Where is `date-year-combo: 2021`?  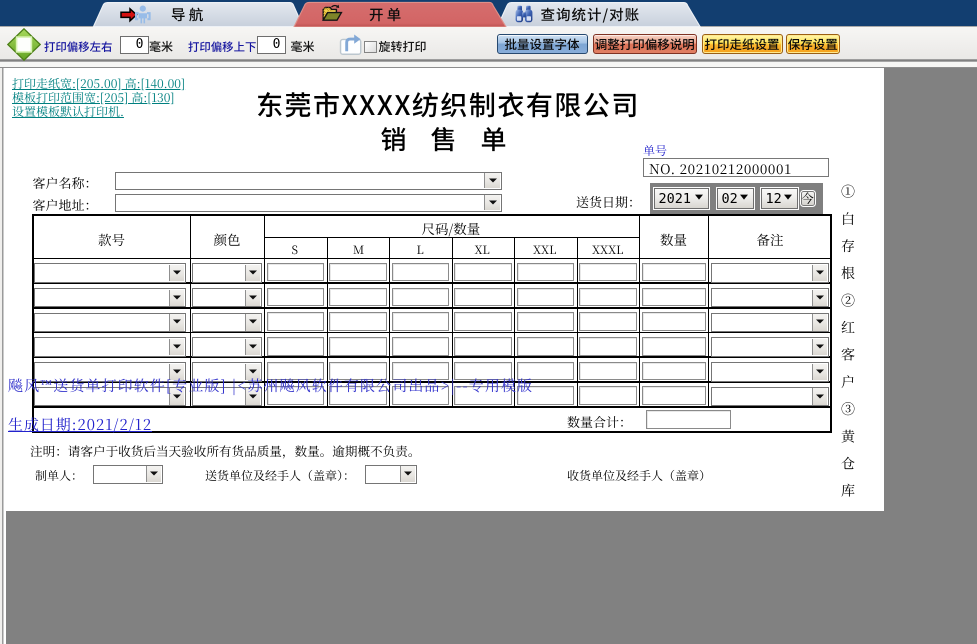
date-year-combo: 2021 is located at coordinates (681, 198).